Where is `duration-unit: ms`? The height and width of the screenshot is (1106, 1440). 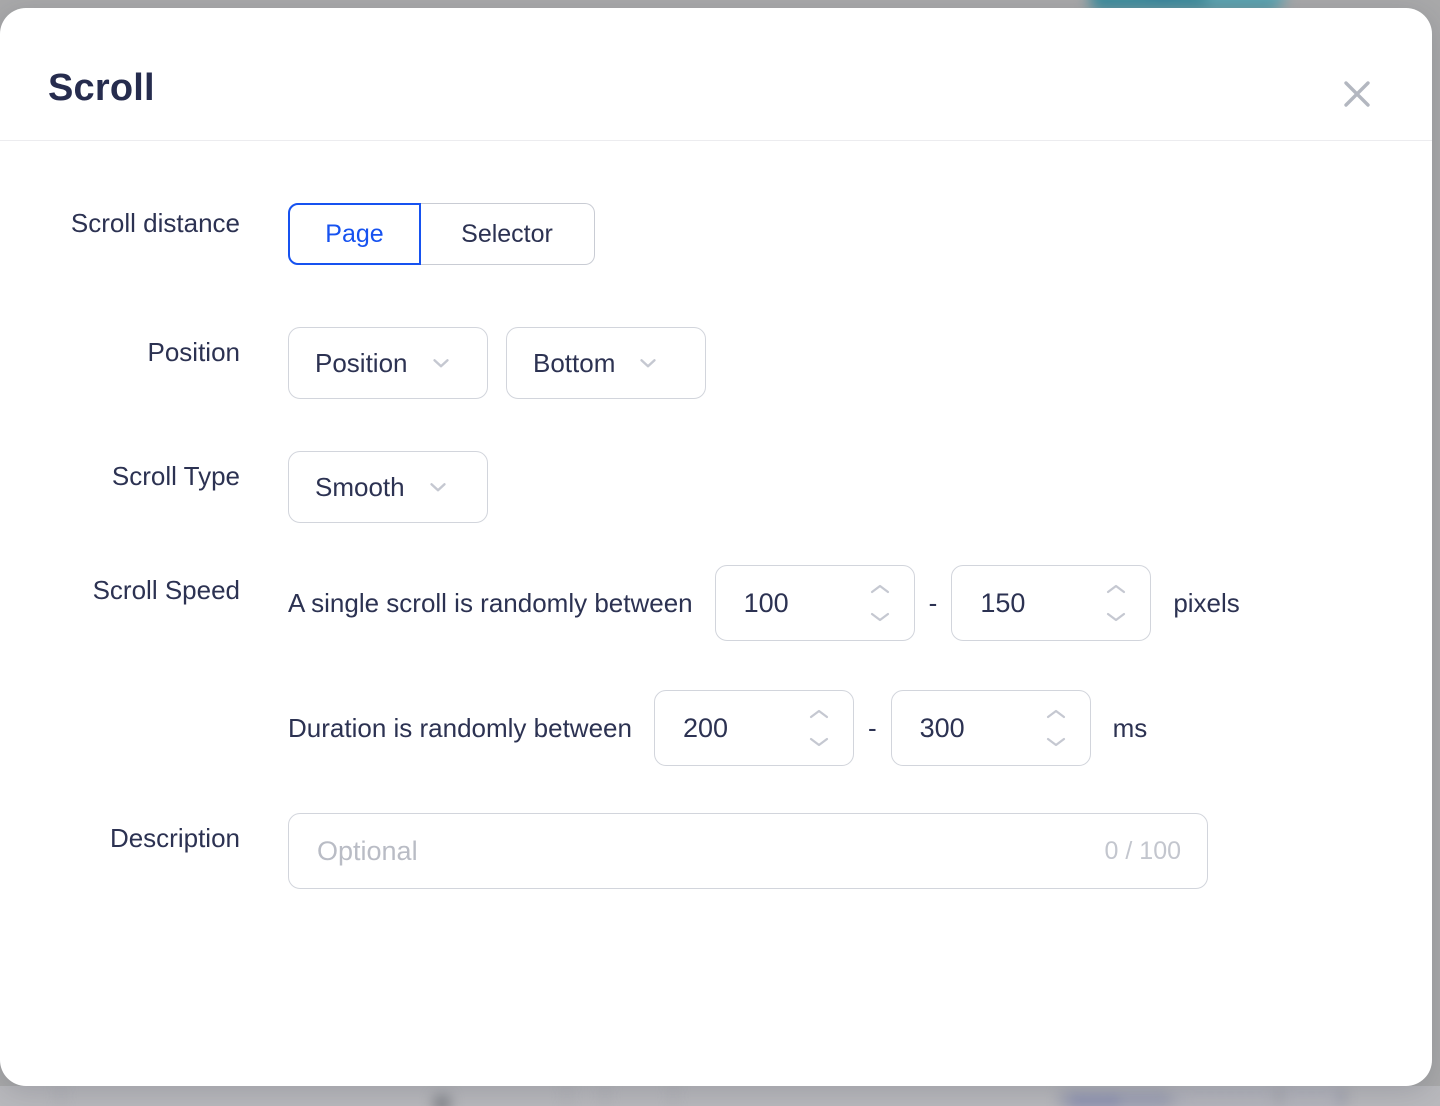 duration-unit: ms is located at coordinates (1130, 727).